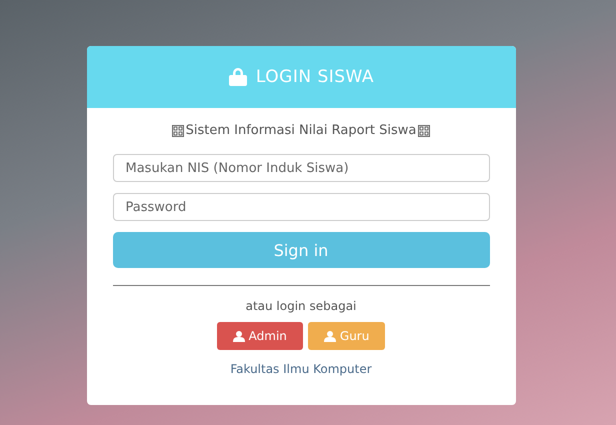 This screenshot has height=425, width=616. Describe the element at coordinates (238, 77) in the screenshot. I see `lock-icon` at that location.